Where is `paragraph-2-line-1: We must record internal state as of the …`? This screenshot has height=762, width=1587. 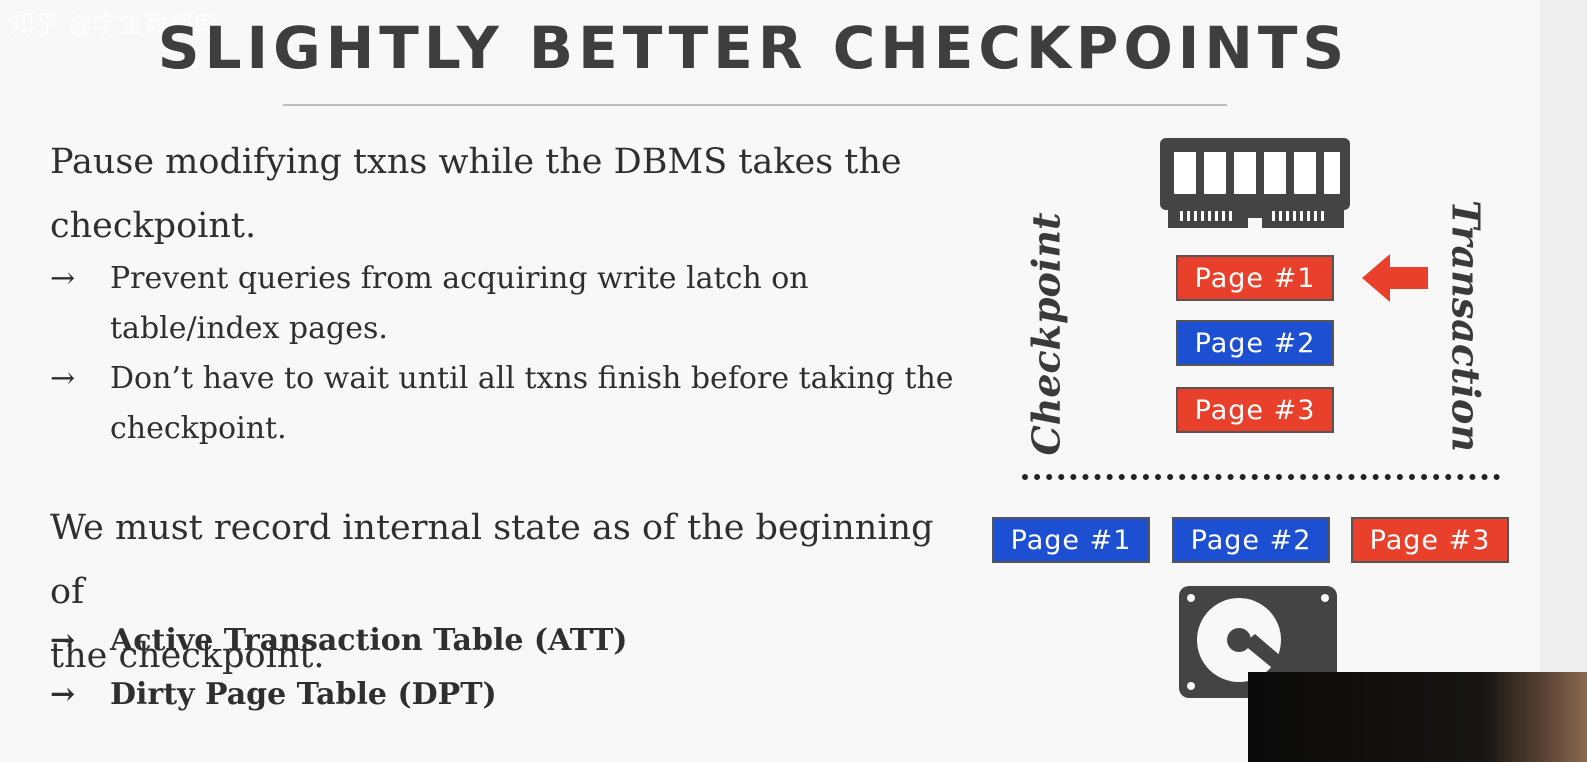 paragraph-2-line-1: We must record internal state as of the … is located at coordinates (492, 560).